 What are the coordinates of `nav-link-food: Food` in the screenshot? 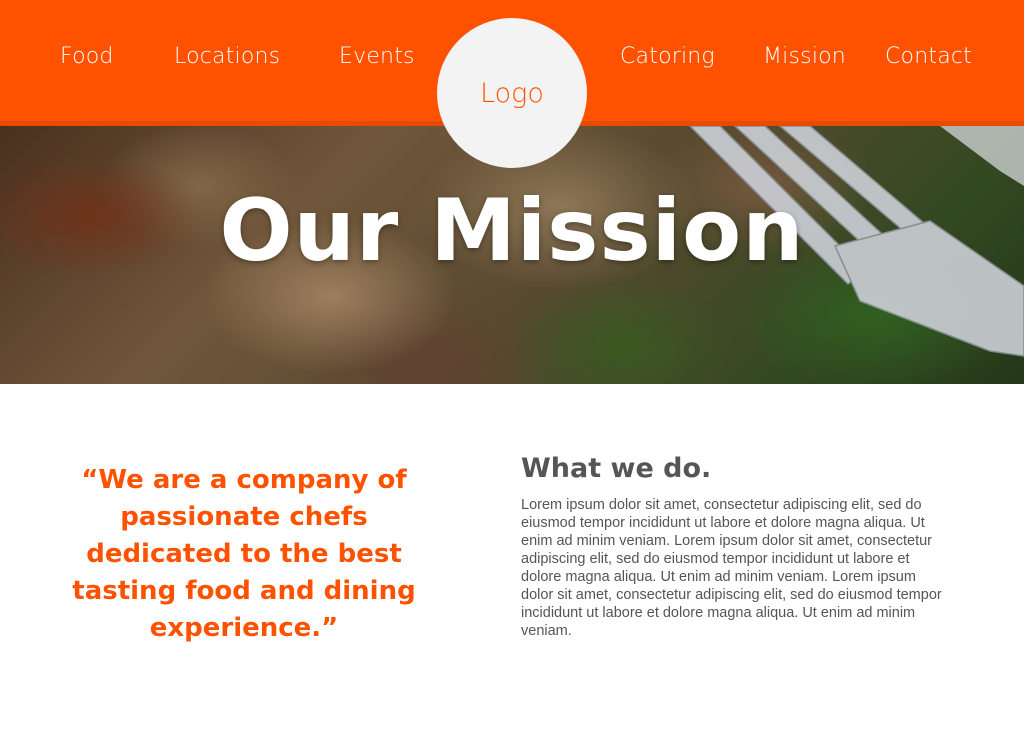 It's located at (87, 56).